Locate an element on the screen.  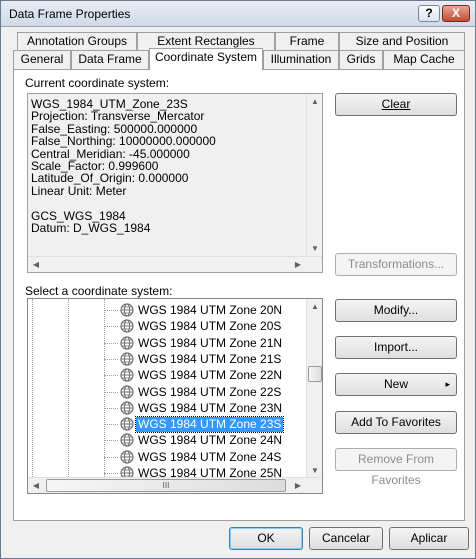
tree-item-label: WGS 1984 UTM Zone 24S is located at coordinates (210, 456).